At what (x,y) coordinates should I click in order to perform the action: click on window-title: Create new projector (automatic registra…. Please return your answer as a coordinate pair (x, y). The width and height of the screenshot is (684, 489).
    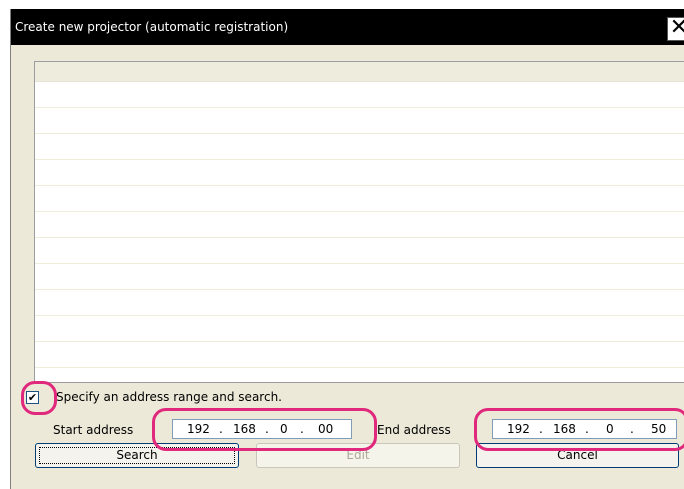
    Looking at the image, I should click on (152, 27).